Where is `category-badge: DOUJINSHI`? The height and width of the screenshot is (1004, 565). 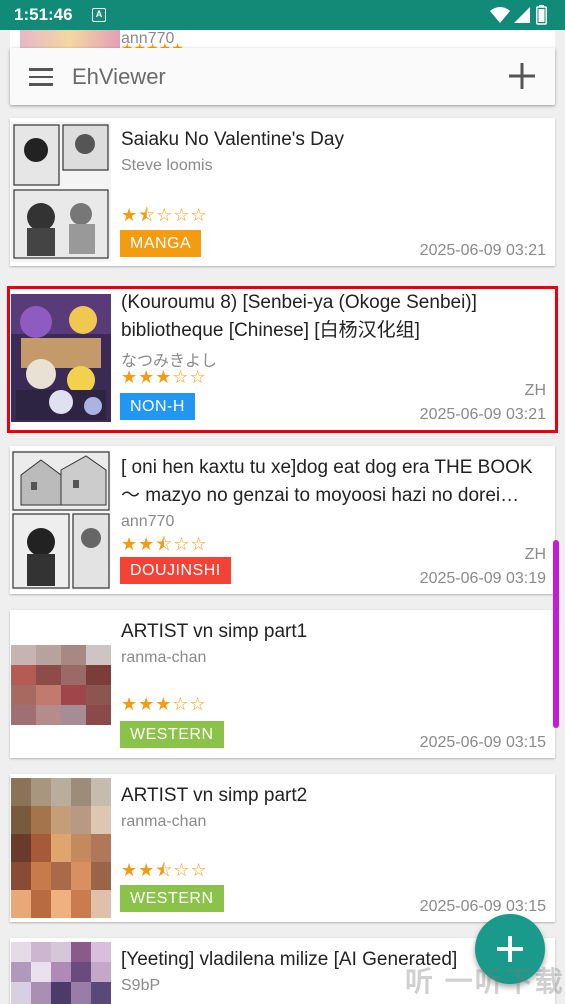
category-badge: DOUJINSHI is located at coordinates (175, 570).